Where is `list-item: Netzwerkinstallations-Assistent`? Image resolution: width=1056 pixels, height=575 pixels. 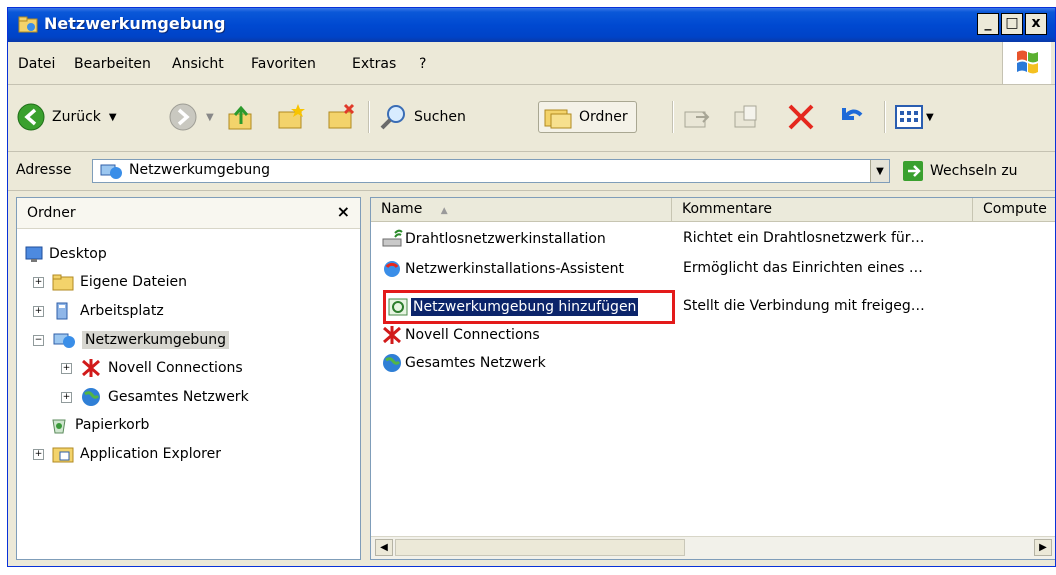 list-item: Netzwerkinstallations-Assistent is located at coordinates (502, 269).